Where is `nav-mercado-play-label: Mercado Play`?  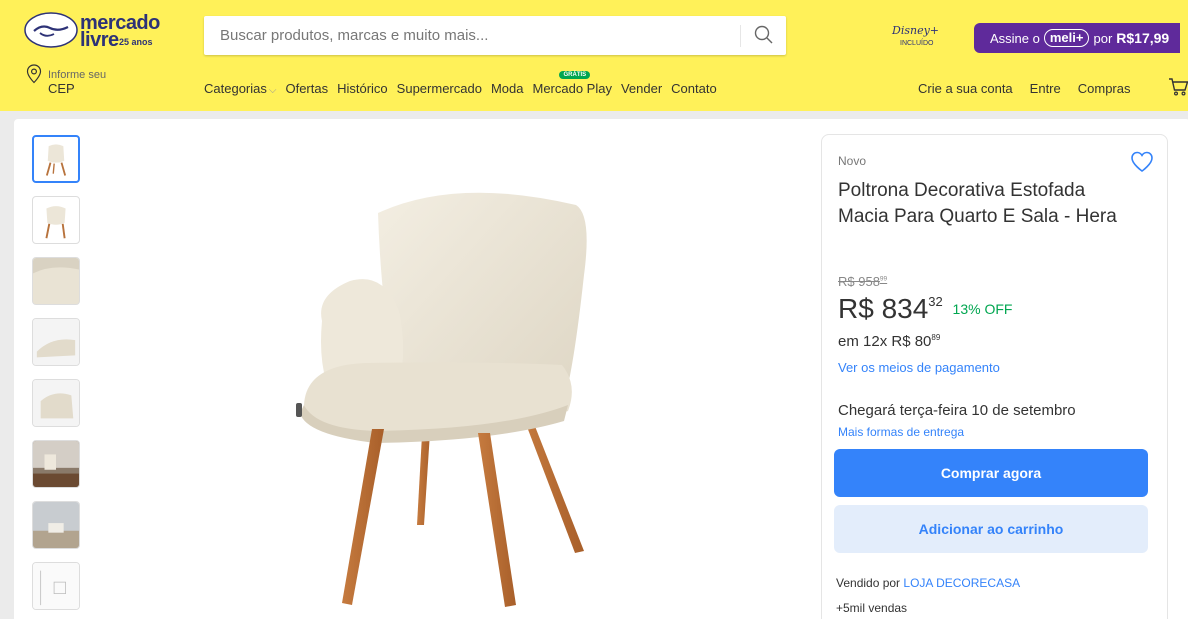
nav-mercado-play-label: Mercado Play is located at coordinates (572, 88).